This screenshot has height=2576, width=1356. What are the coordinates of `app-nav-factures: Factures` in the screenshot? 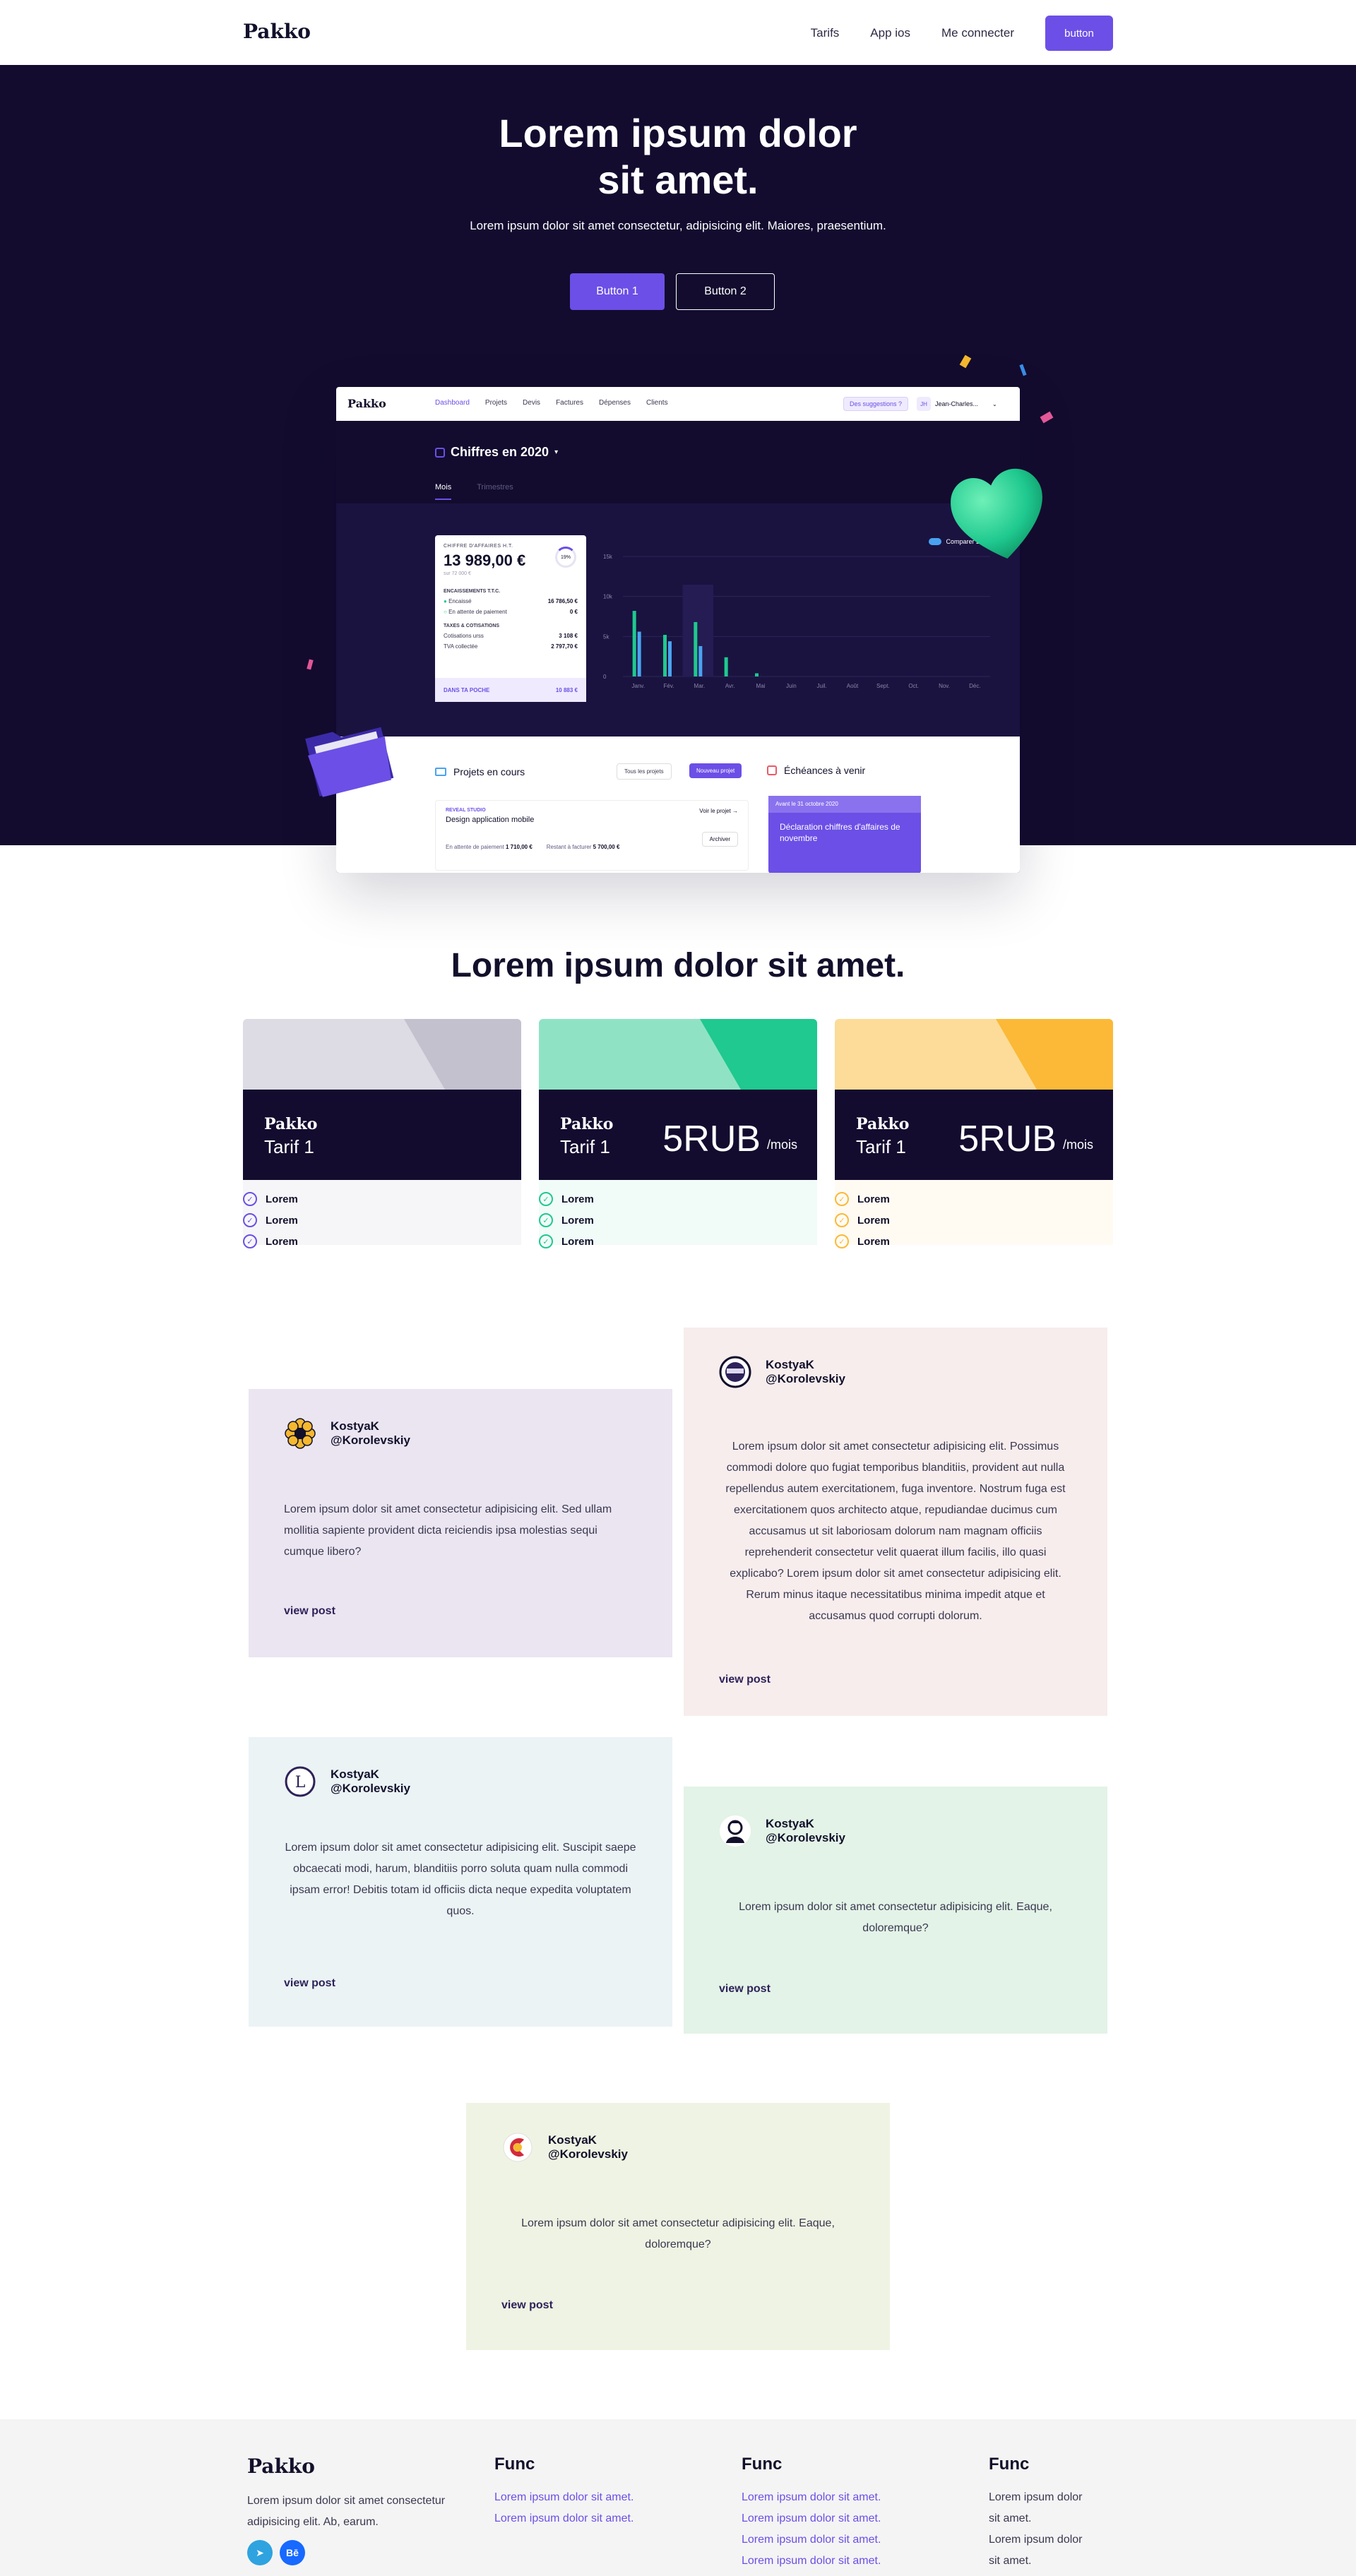 It's located at (569, 403).